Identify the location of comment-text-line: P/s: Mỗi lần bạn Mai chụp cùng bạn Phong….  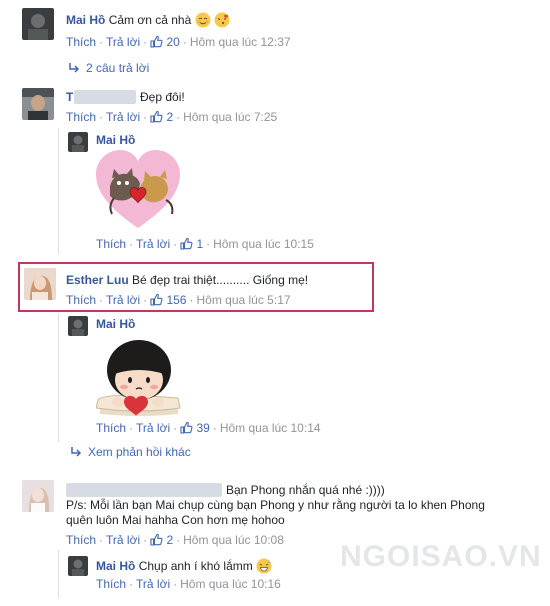
(275, 505).